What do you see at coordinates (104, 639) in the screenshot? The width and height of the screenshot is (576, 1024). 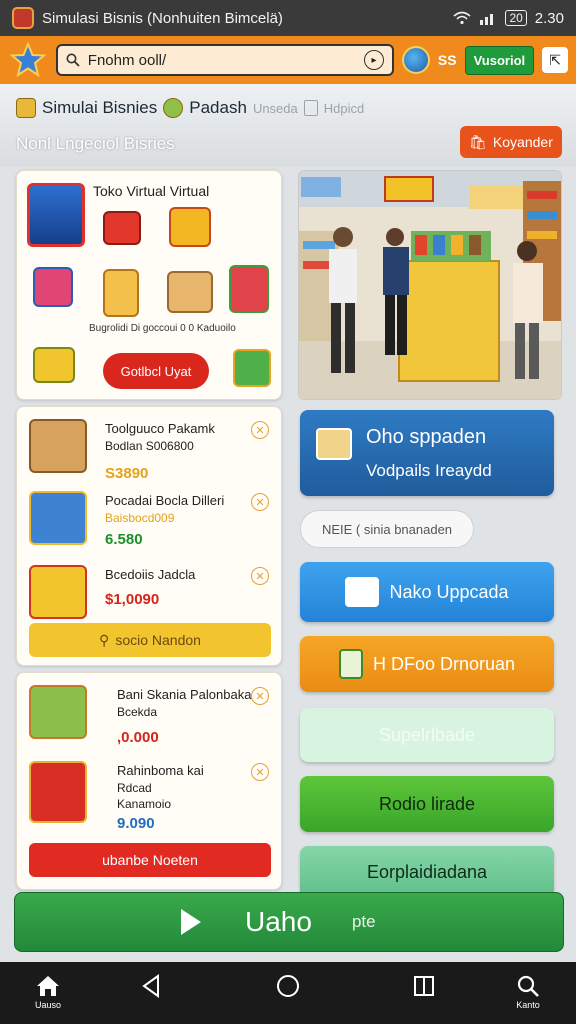 I see `search-icon: ⚲` at bounding box center [104, 639].